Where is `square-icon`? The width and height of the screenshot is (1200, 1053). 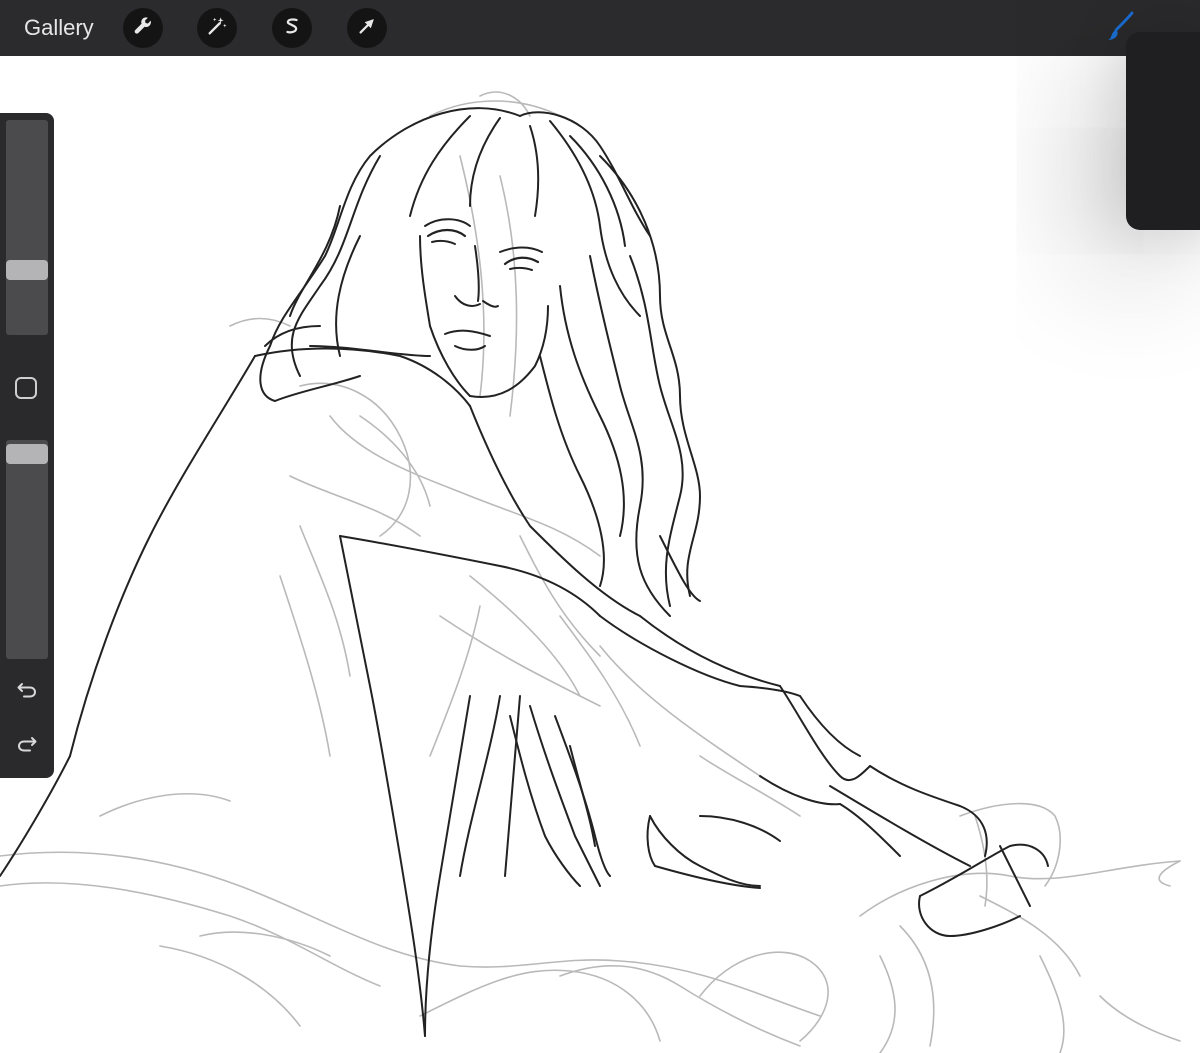 square-icon is located at coordinates (26, 388).